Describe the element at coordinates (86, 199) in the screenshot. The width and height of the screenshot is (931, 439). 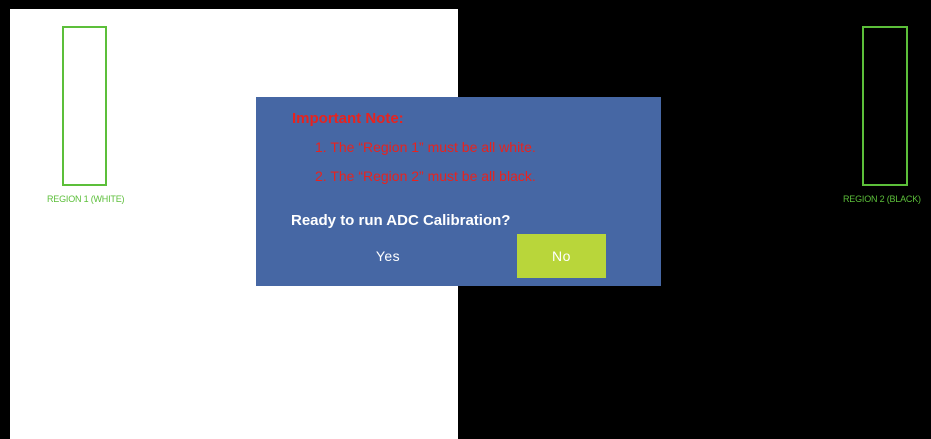
I see `region-1-label: REGION 1 (WHITE)` at that location.